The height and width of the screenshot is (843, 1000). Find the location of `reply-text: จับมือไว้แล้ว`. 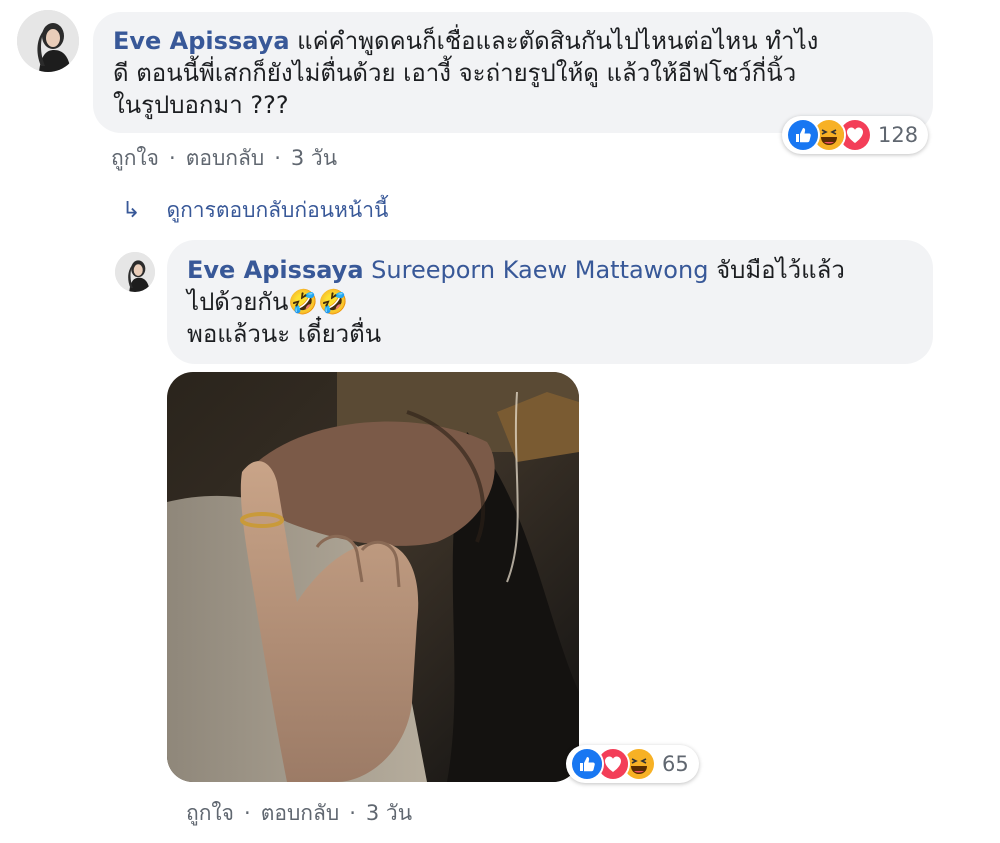

reply-text: จับมือไว้แล้ว is located at coordinates (776, 270).